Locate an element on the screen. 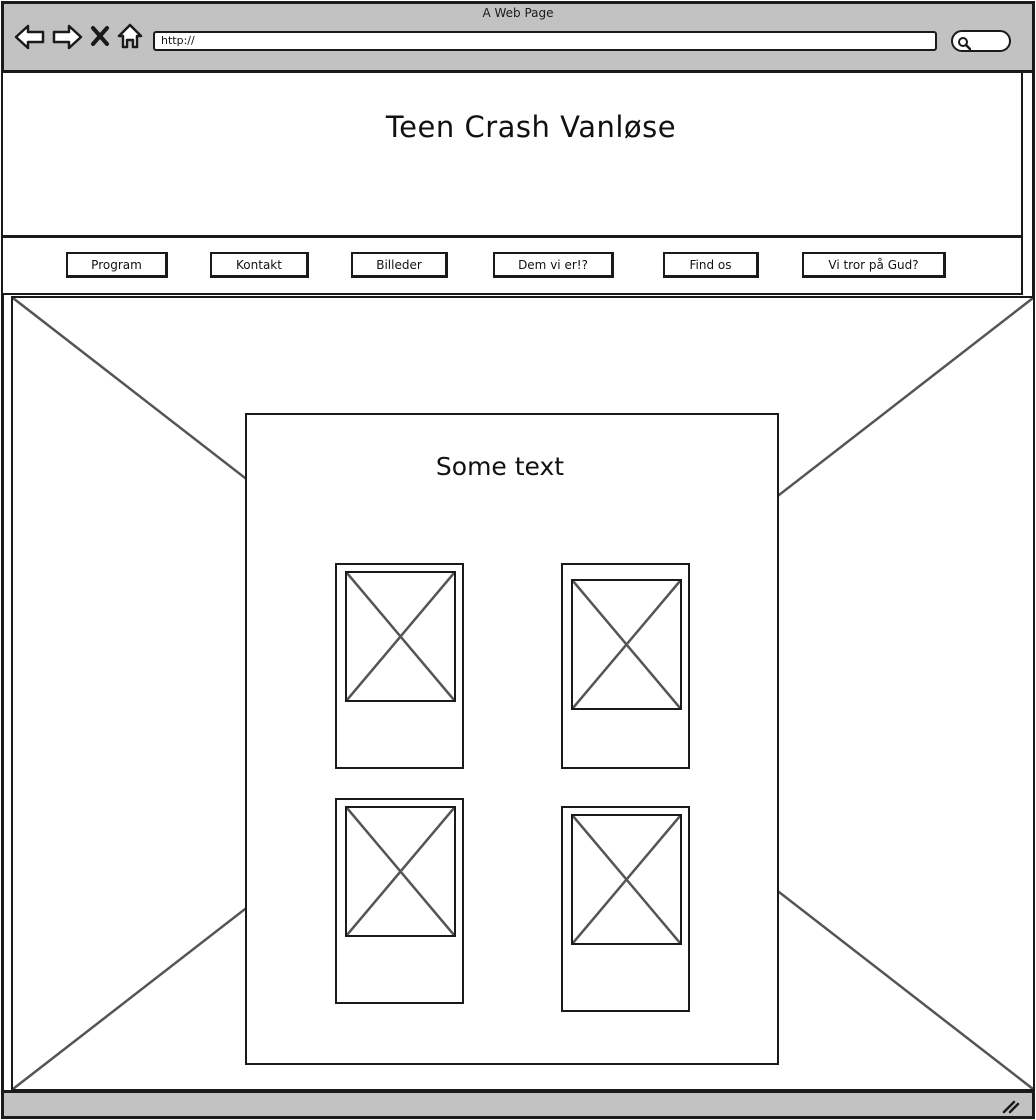 This screenshot has width=1036, height=1120. back-icon is located at coordinates (30, 37).